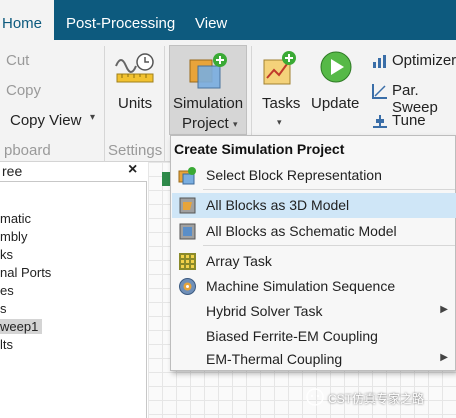  What do you see at coordinates (424, 99) in the screenshot?
I see `par-sweep-button: Par. Sweep` at bounding box center [424, 99].